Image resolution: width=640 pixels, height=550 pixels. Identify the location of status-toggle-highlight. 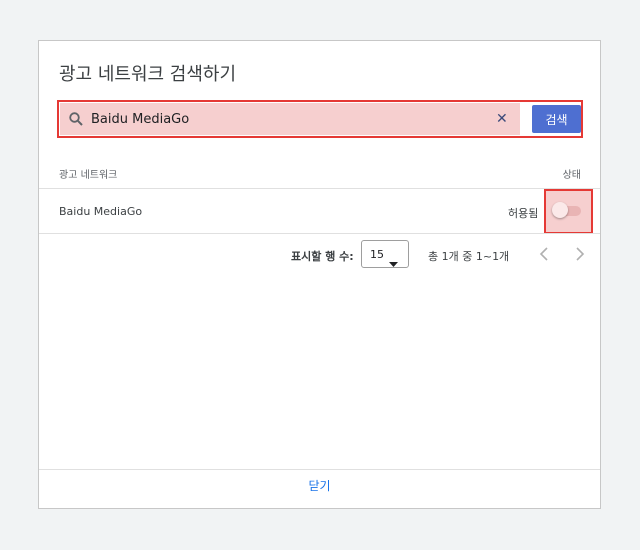
(568, 211).